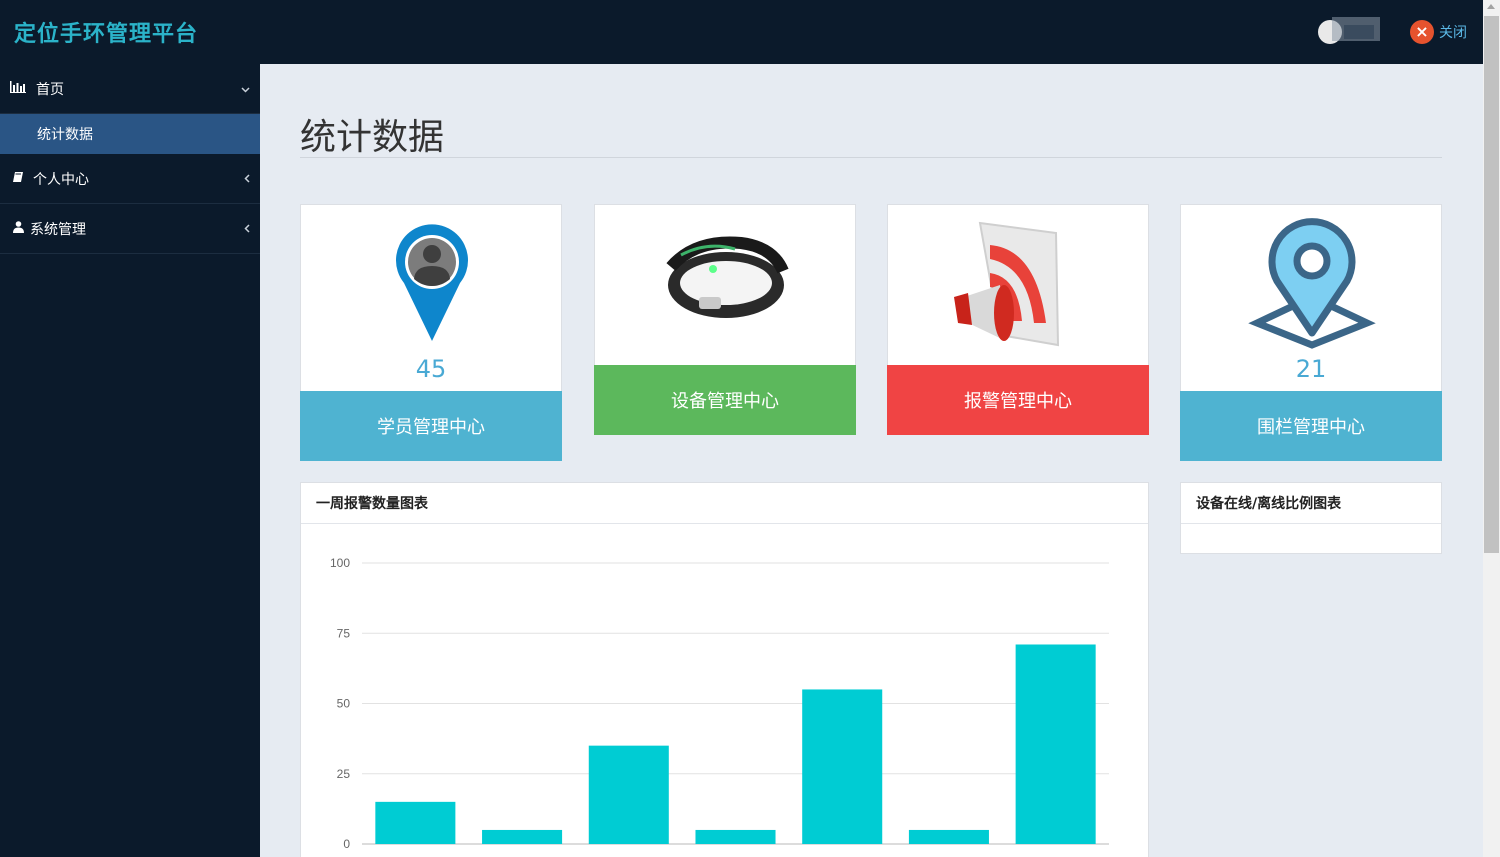 Image resolution: width=1500 pixels, height=857 pixels. Describe the element at coordinates (725, 287) in the screenshot. I see `wristband-icon` at that location.